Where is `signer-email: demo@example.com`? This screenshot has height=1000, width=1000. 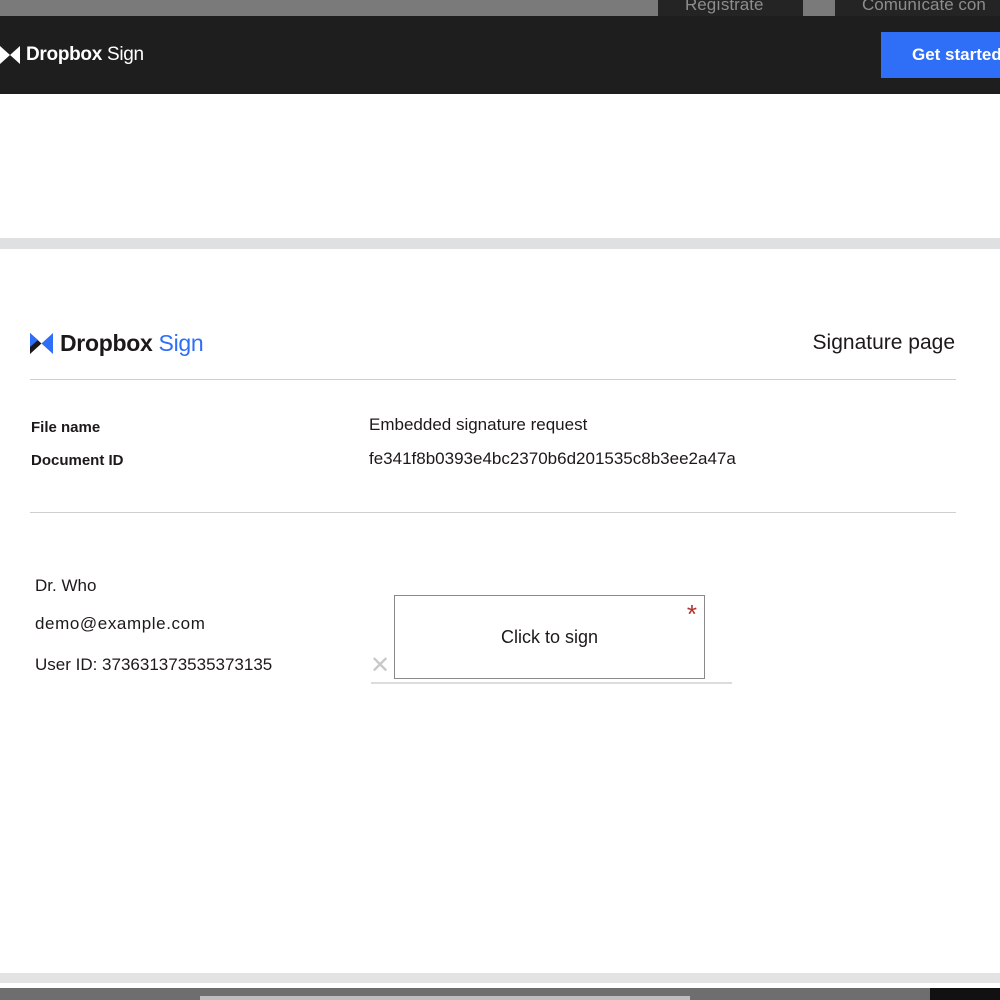 signer-email: demo@example.com is located at coordinates (120, 623).